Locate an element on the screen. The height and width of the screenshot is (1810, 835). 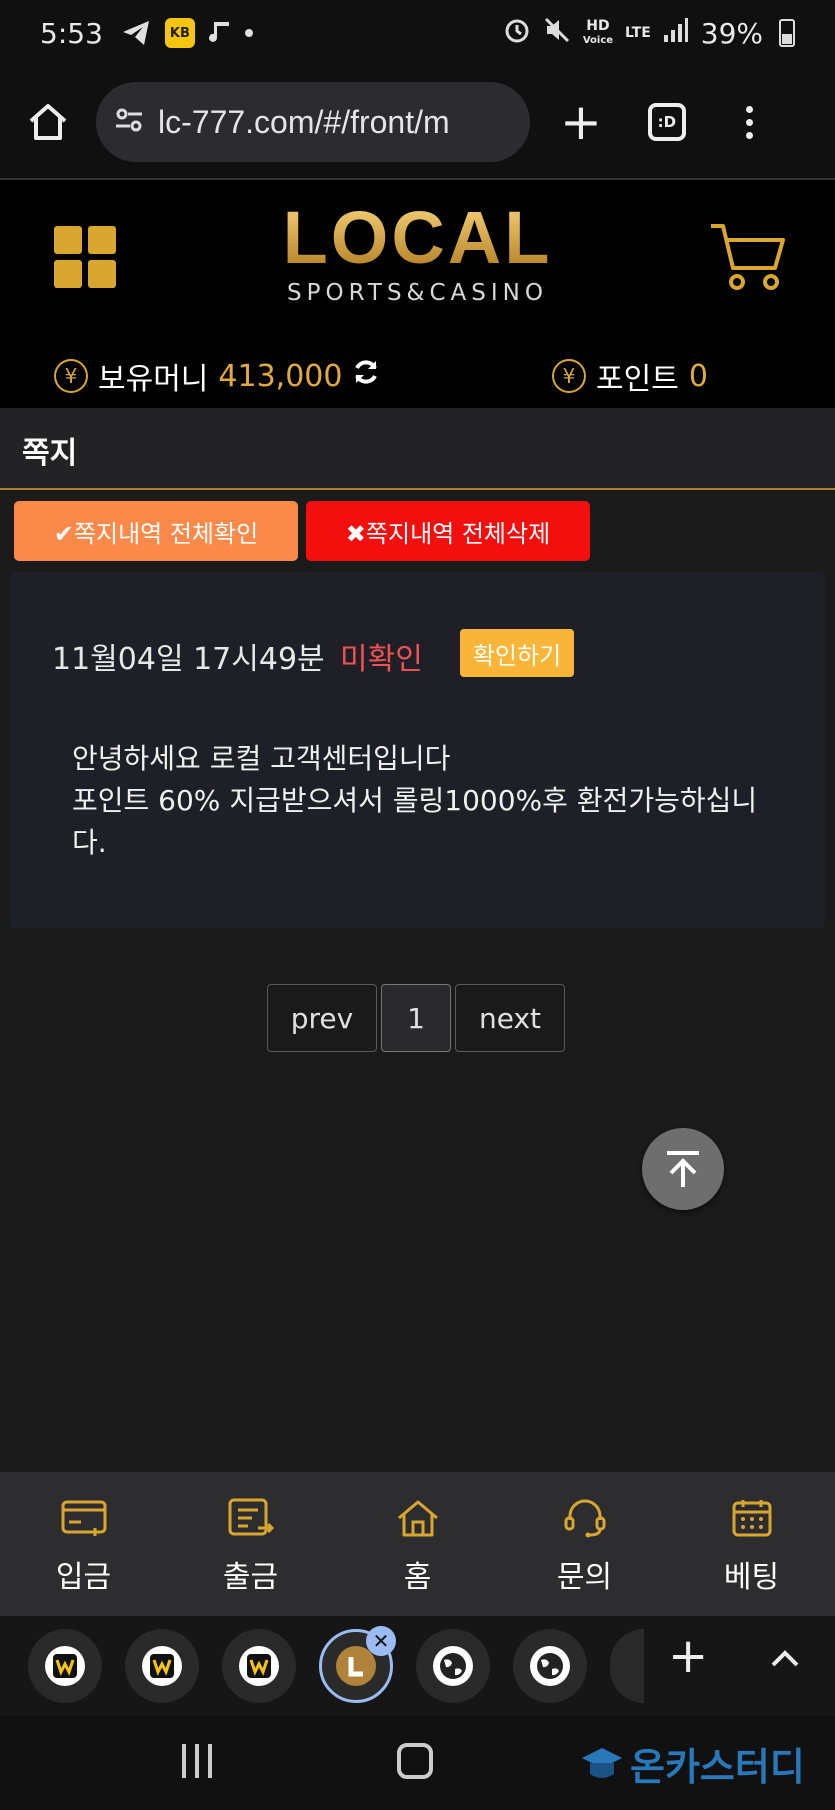
page-number-button: 1 is located at coordinates (416, 1018).